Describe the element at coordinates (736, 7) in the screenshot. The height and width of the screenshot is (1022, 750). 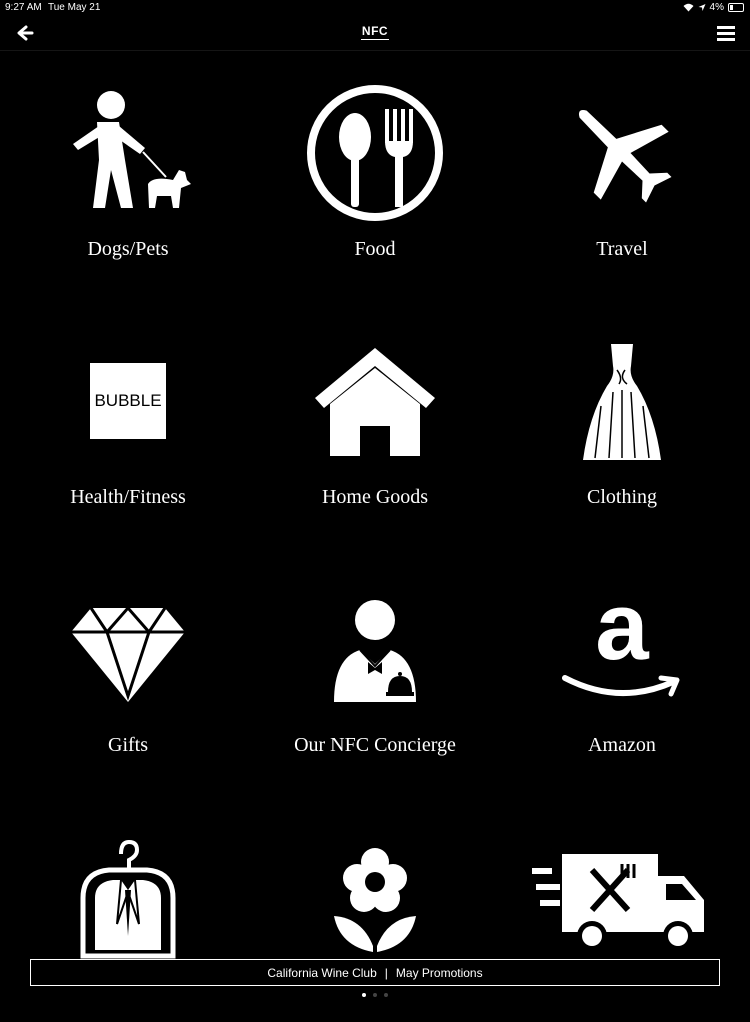
I see `battery-icon` at that location.